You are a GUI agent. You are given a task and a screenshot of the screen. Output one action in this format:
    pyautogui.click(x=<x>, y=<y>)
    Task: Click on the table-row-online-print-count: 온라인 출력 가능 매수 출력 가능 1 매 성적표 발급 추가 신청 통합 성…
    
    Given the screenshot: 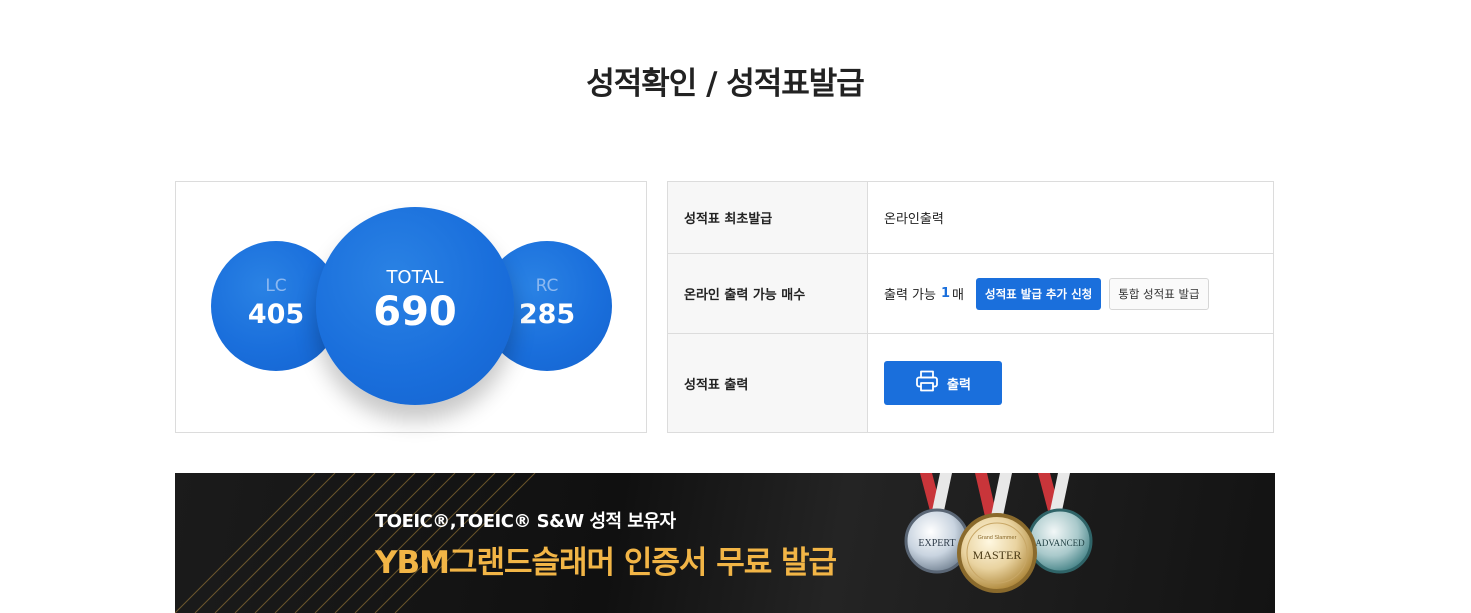 What is the action you would take?
    pyautogui.click(x=970, y=294)
    